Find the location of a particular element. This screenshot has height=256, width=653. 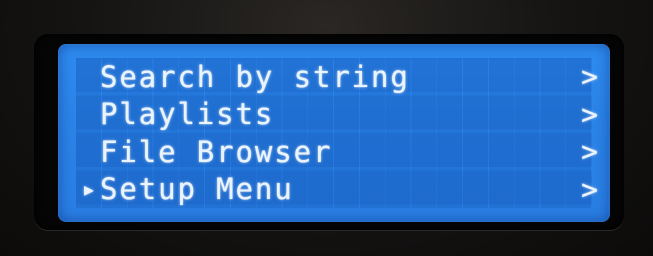

menu-item-label: Setup Menu is located at coordinates (197, 189).